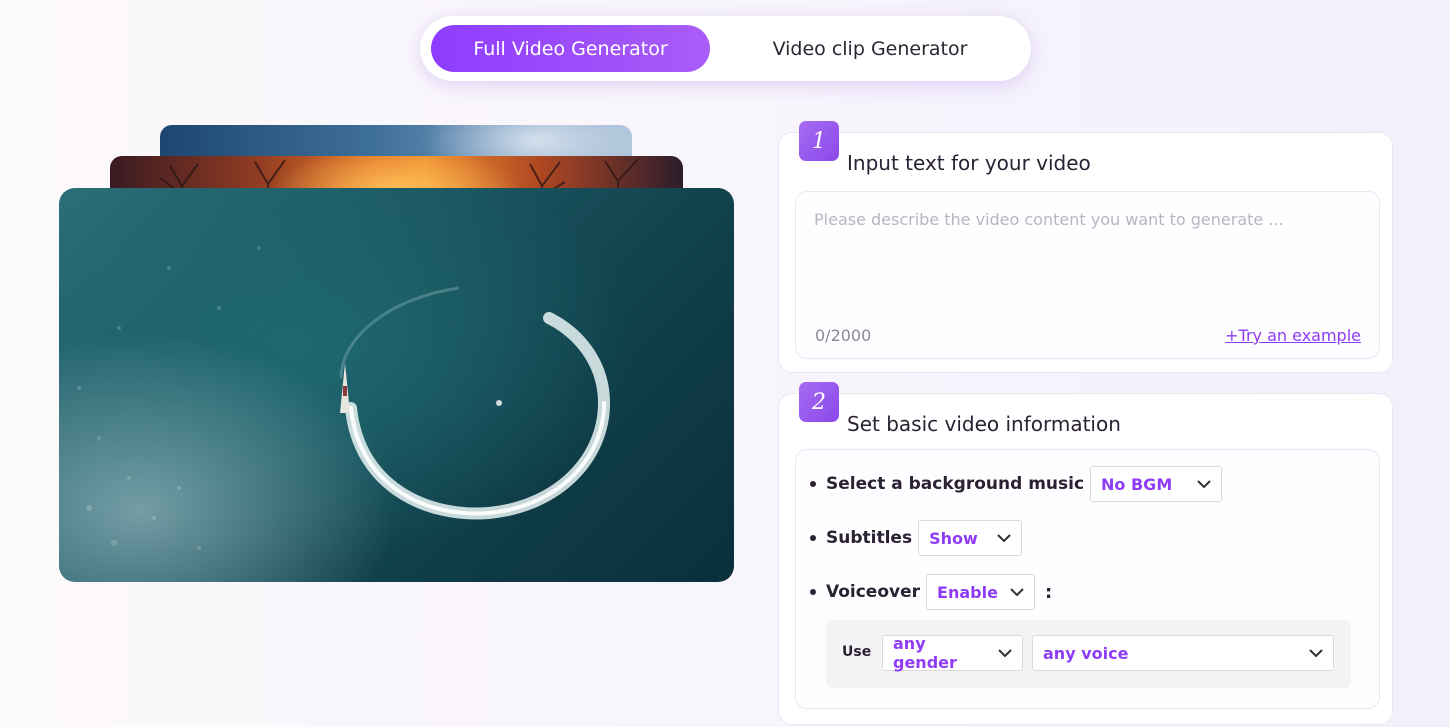 Image resolution: width=1450 pixels, height=727 pixels. What do you see at coordinates (857, 652) in the screenshot?
I see `use-label: Use` at bounding box center [857, 652].